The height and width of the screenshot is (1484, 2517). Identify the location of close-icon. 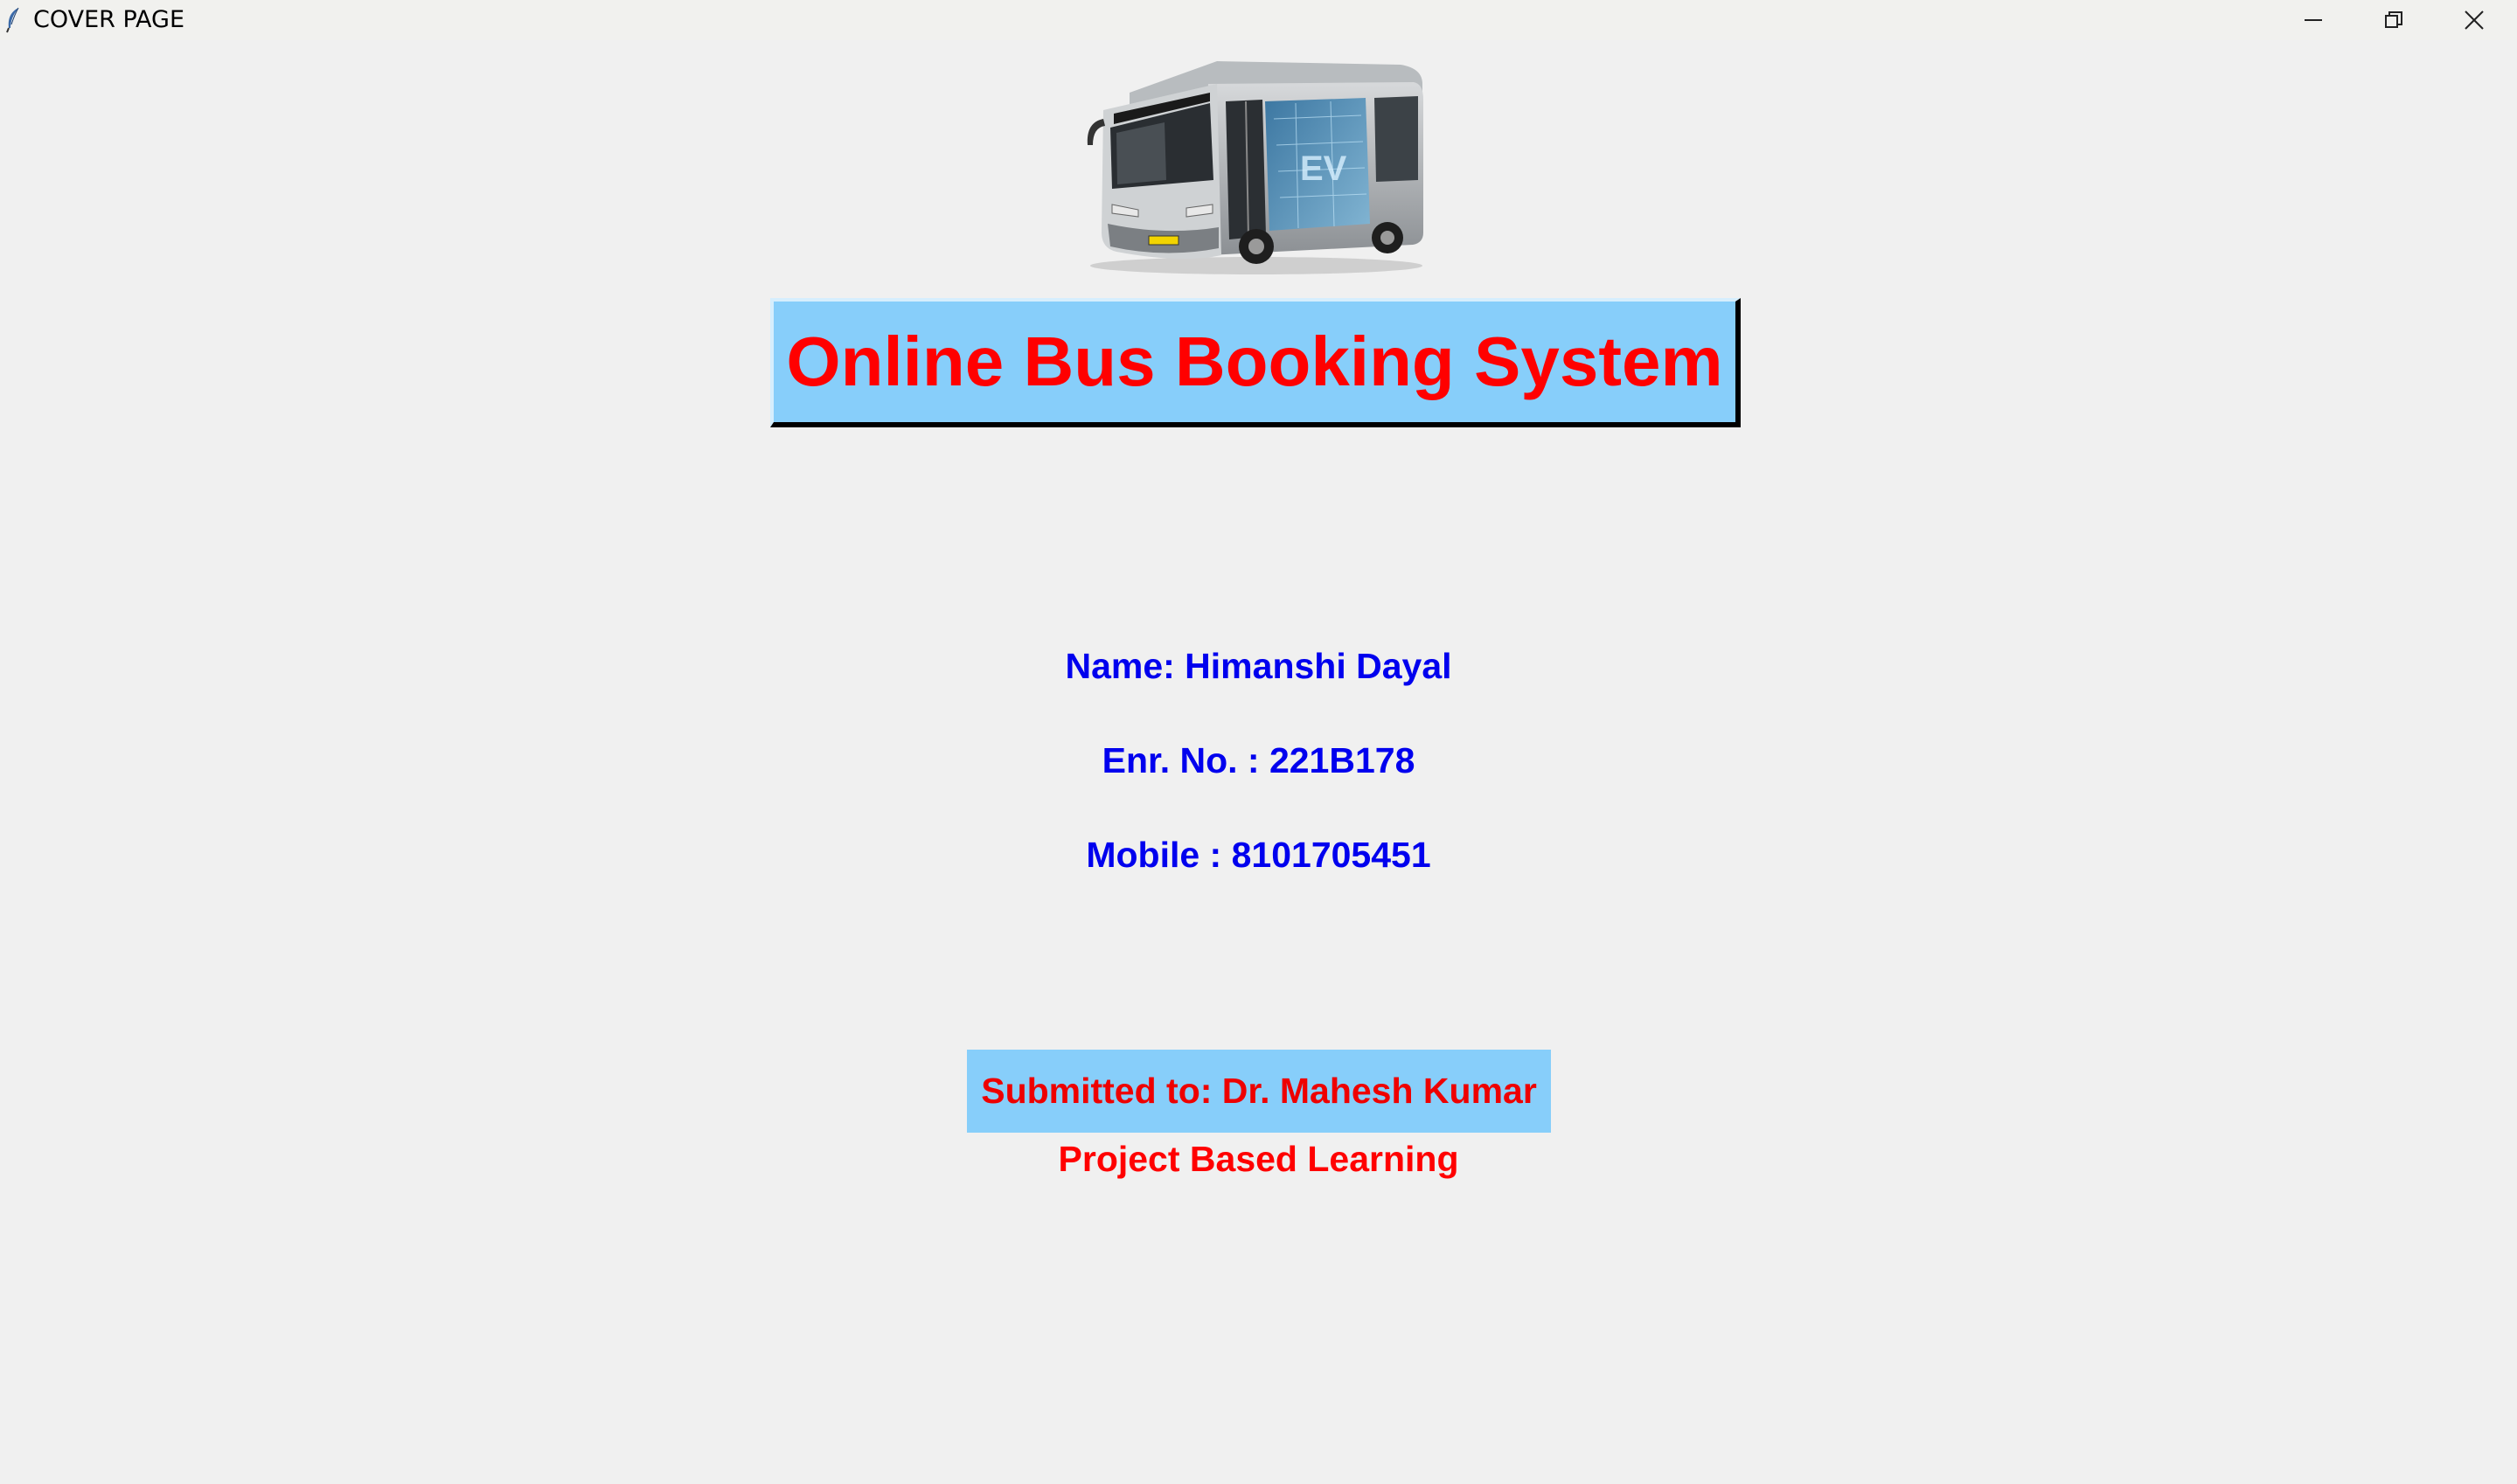
(2474, 20).